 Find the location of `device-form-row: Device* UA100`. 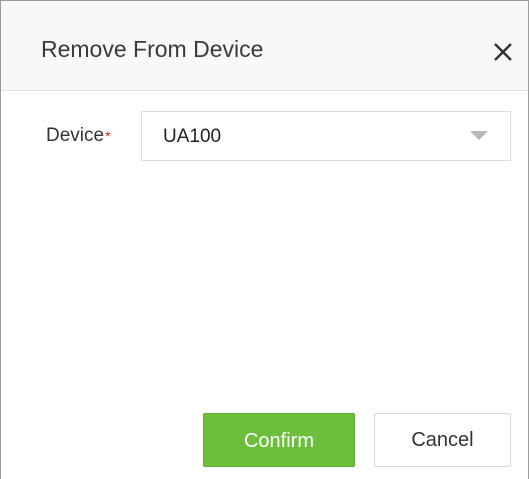

device-form-row: Device* UA100 is located at coordinates (264, 136).